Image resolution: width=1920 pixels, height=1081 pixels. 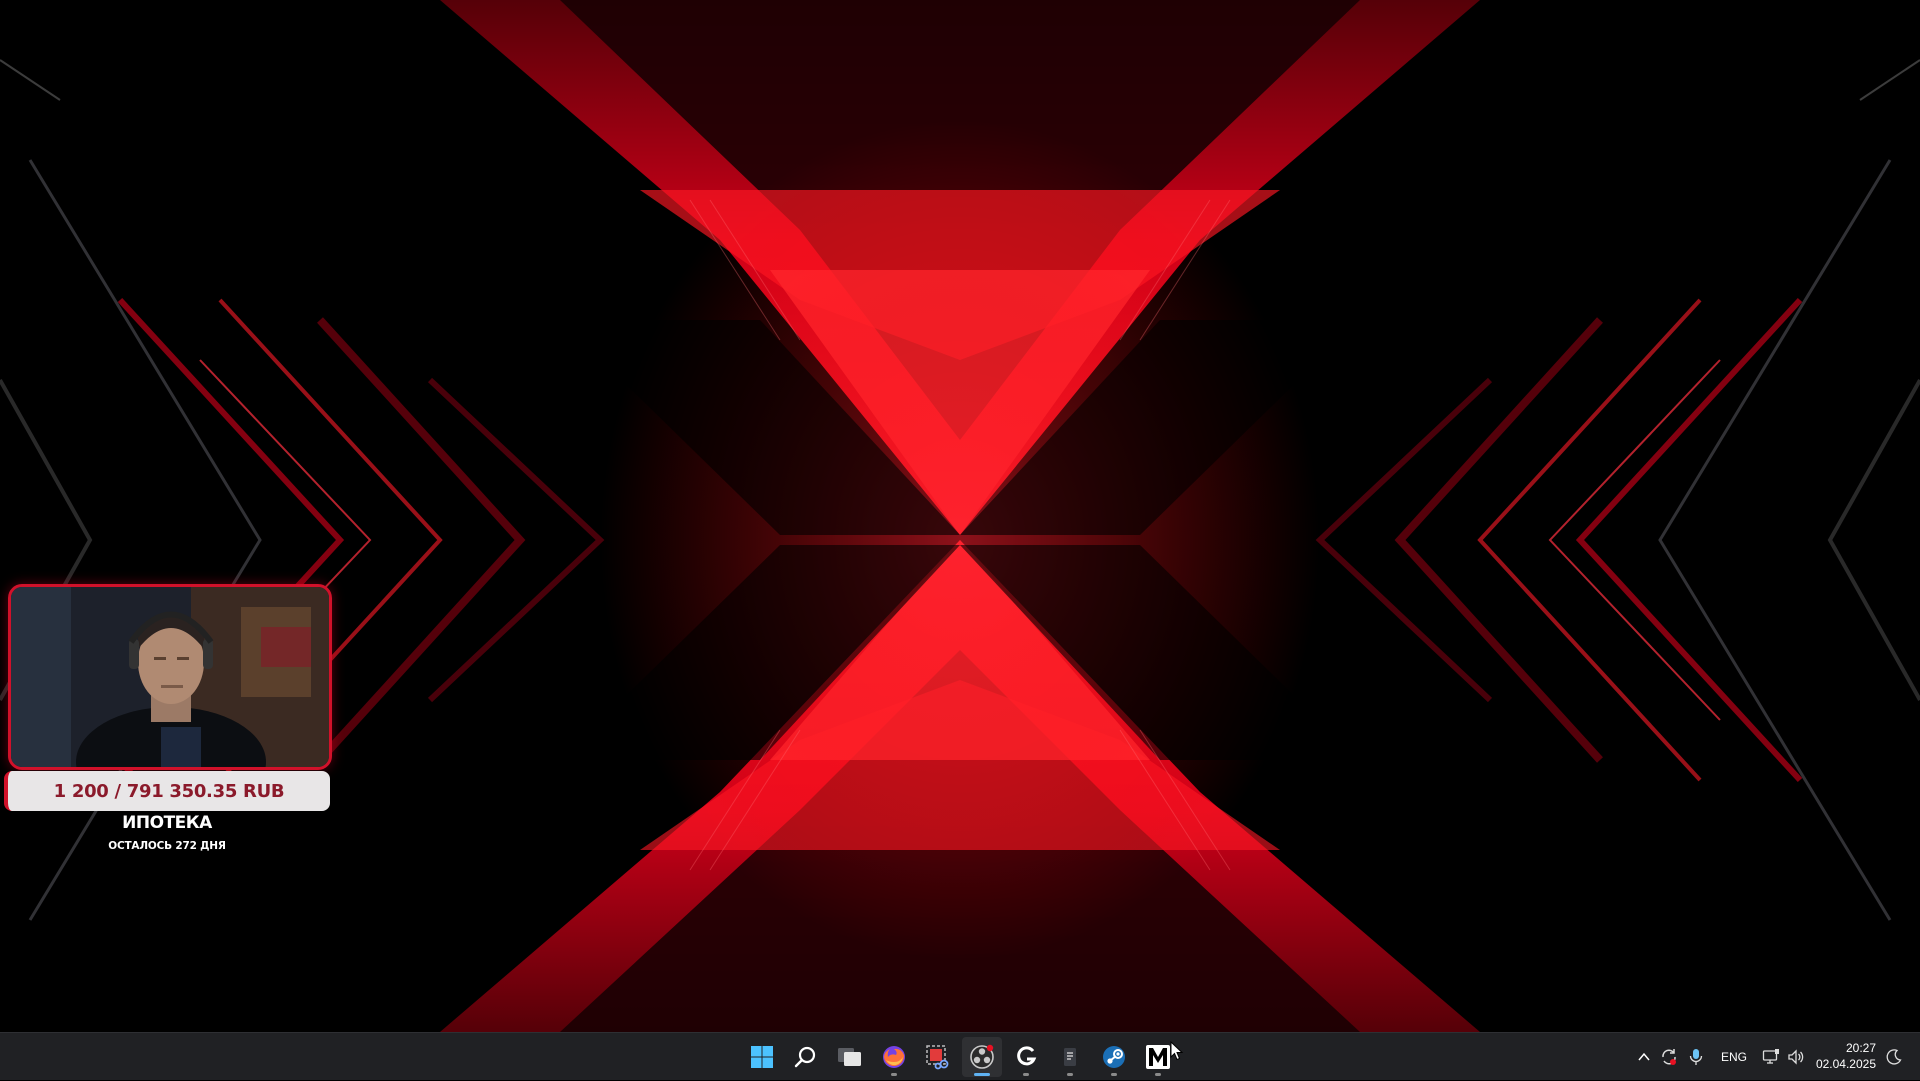 I want to click on tray-volume-button, so click(x=1796, y=1057).